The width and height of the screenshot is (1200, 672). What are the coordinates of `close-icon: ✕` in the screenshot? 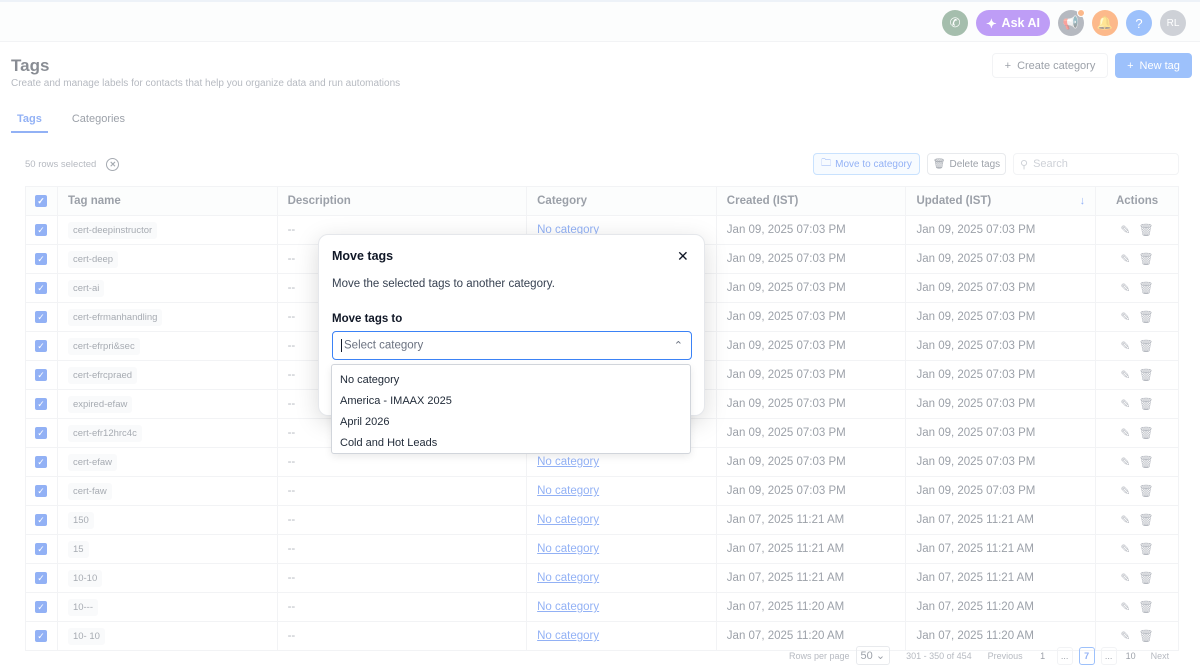 It's located at (683, 256).